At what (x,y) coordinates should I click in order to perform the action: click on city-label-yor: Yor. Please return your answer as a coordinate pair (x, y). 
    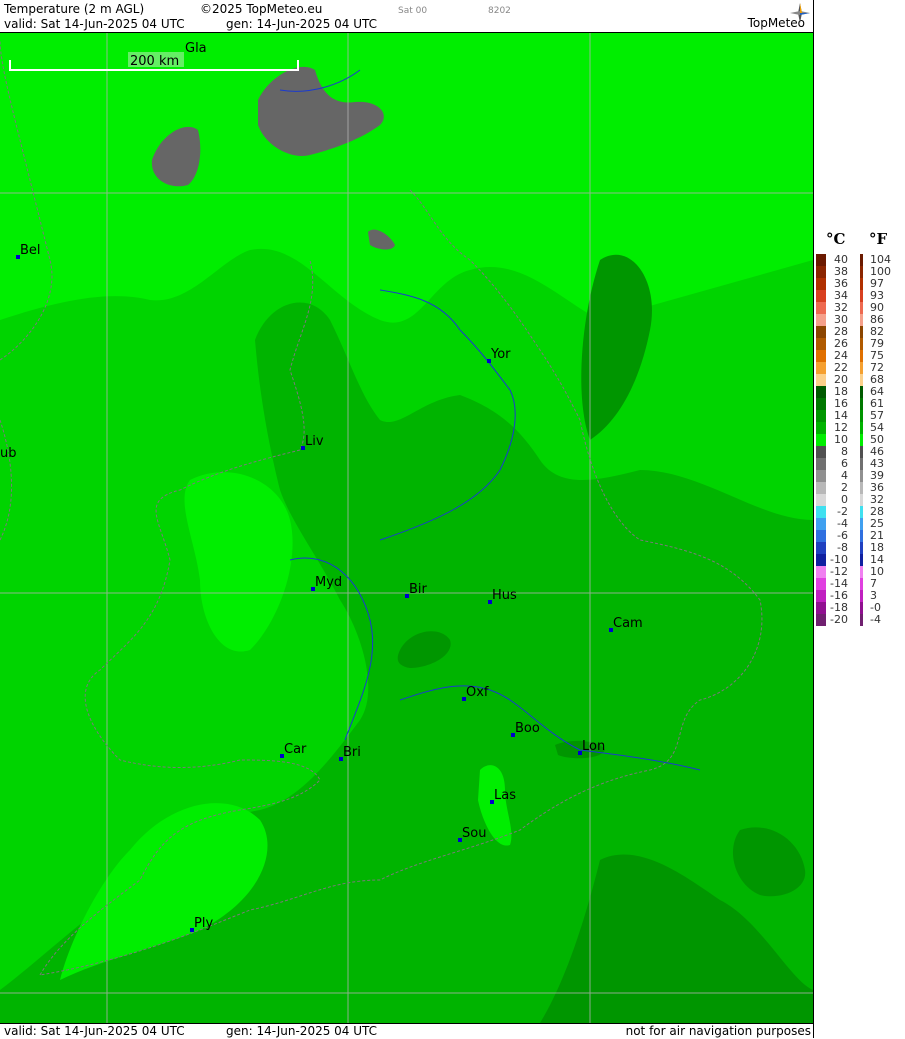
    Looking at the image, I should click on (500, 354).